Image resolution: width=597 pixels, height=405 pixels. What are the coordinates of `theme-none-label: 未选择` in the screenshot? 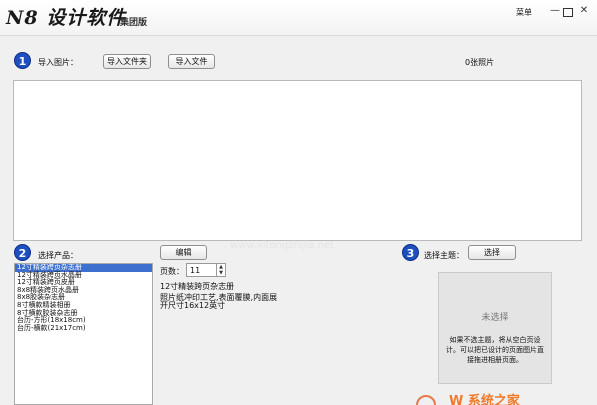 It's located at (495, 318).